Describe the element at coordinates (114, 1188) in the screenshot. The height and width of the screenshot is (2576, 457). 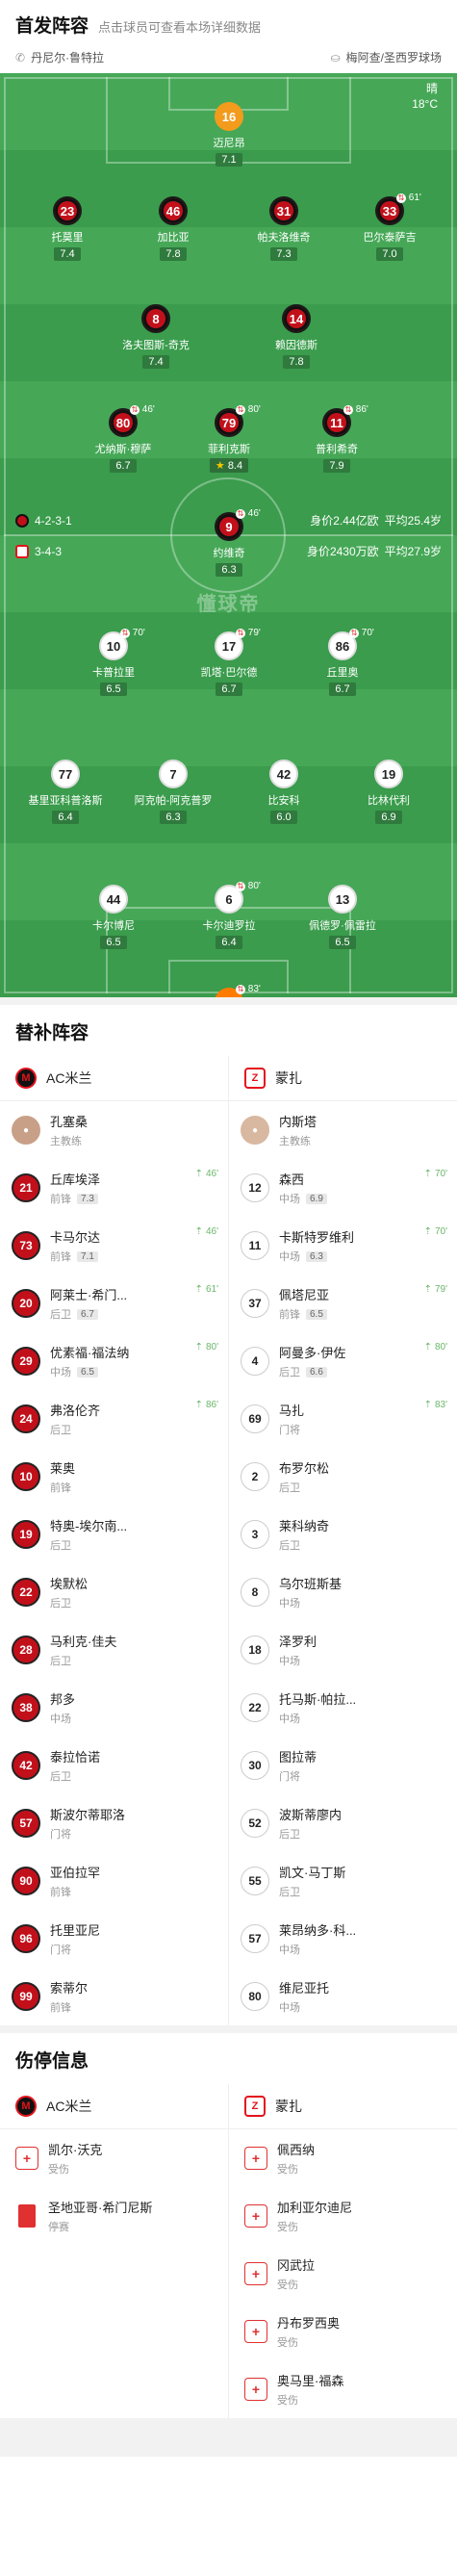
I see `sub-player-row: 21 丘库埃泽 前锋 7.3 ⇡ 46'` at that location.